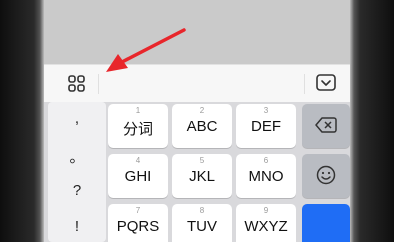  I want to click on key-7: 7 PQRS, so click(138, 223).